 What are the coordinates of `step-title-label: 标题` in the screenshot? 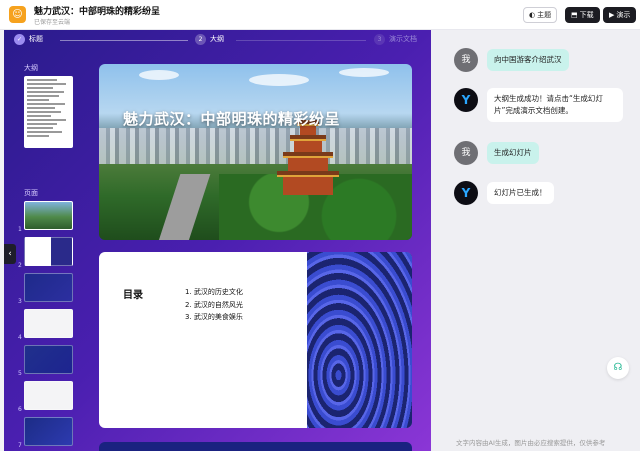 It's located at (36, 39).